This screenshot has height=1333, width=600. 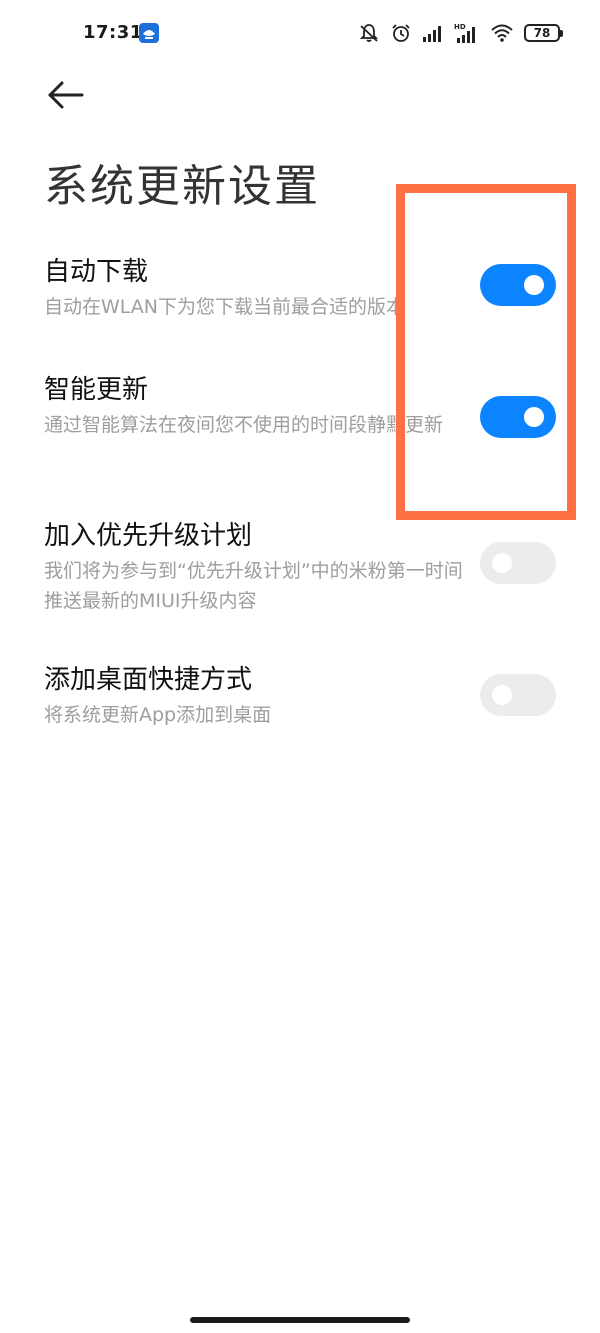 What do you see at coordinates (502, 33) in the screenshot?
I see `wifi-icon` at bounding box center [502, 33].